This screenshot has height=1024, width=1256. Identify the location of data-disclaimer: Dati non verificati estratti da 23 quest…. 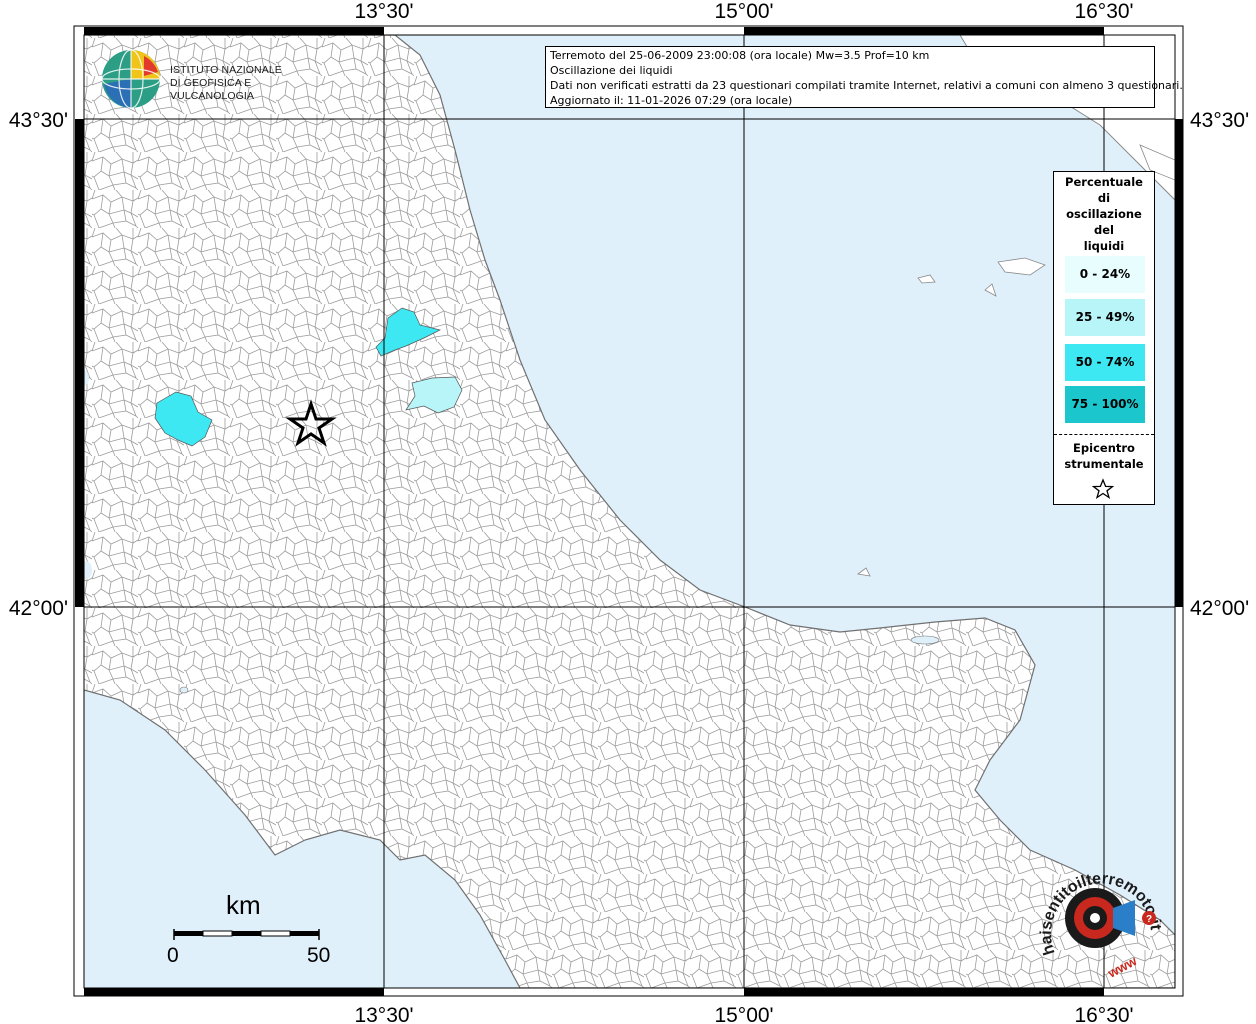
(866, 85).